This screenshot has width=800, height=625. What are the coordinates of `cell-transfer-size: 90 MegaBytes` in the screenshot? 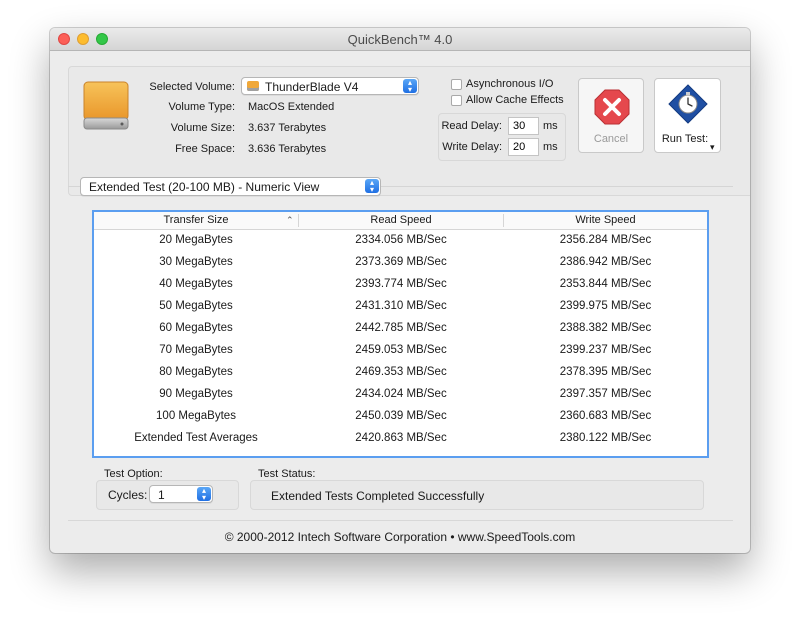 It's located at (196, 394).